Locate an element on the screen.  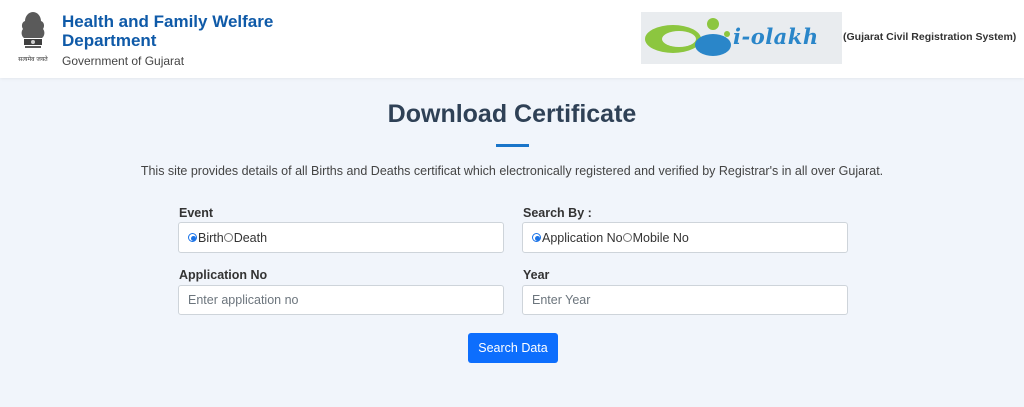
application-no-label: Application No is located at coordinates (223, 275).